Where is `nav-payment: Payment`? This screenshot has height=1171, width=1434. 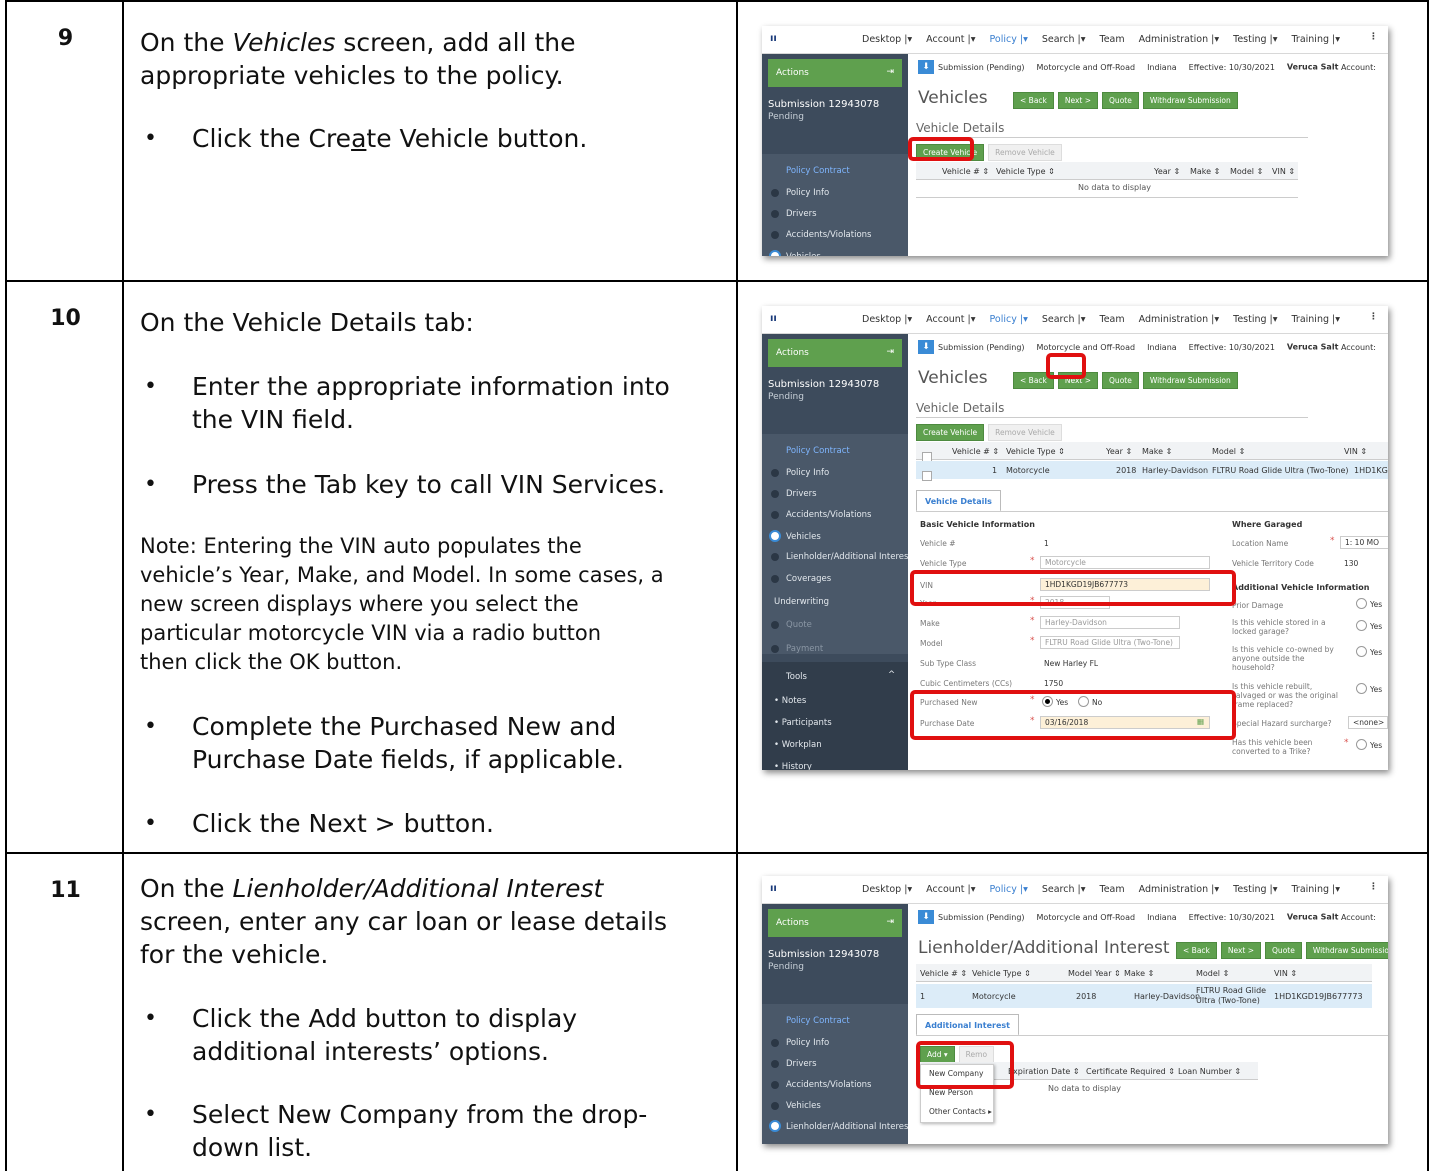
nav-payment: Payment is located at coordinates (804, 649).